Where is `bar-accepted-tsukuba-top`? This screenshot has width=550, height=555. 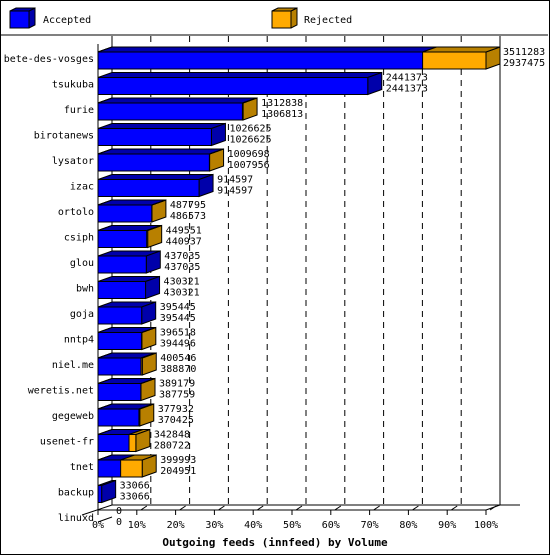 bar-accepted-tsukuba-top is located at coordinates (239, 75).